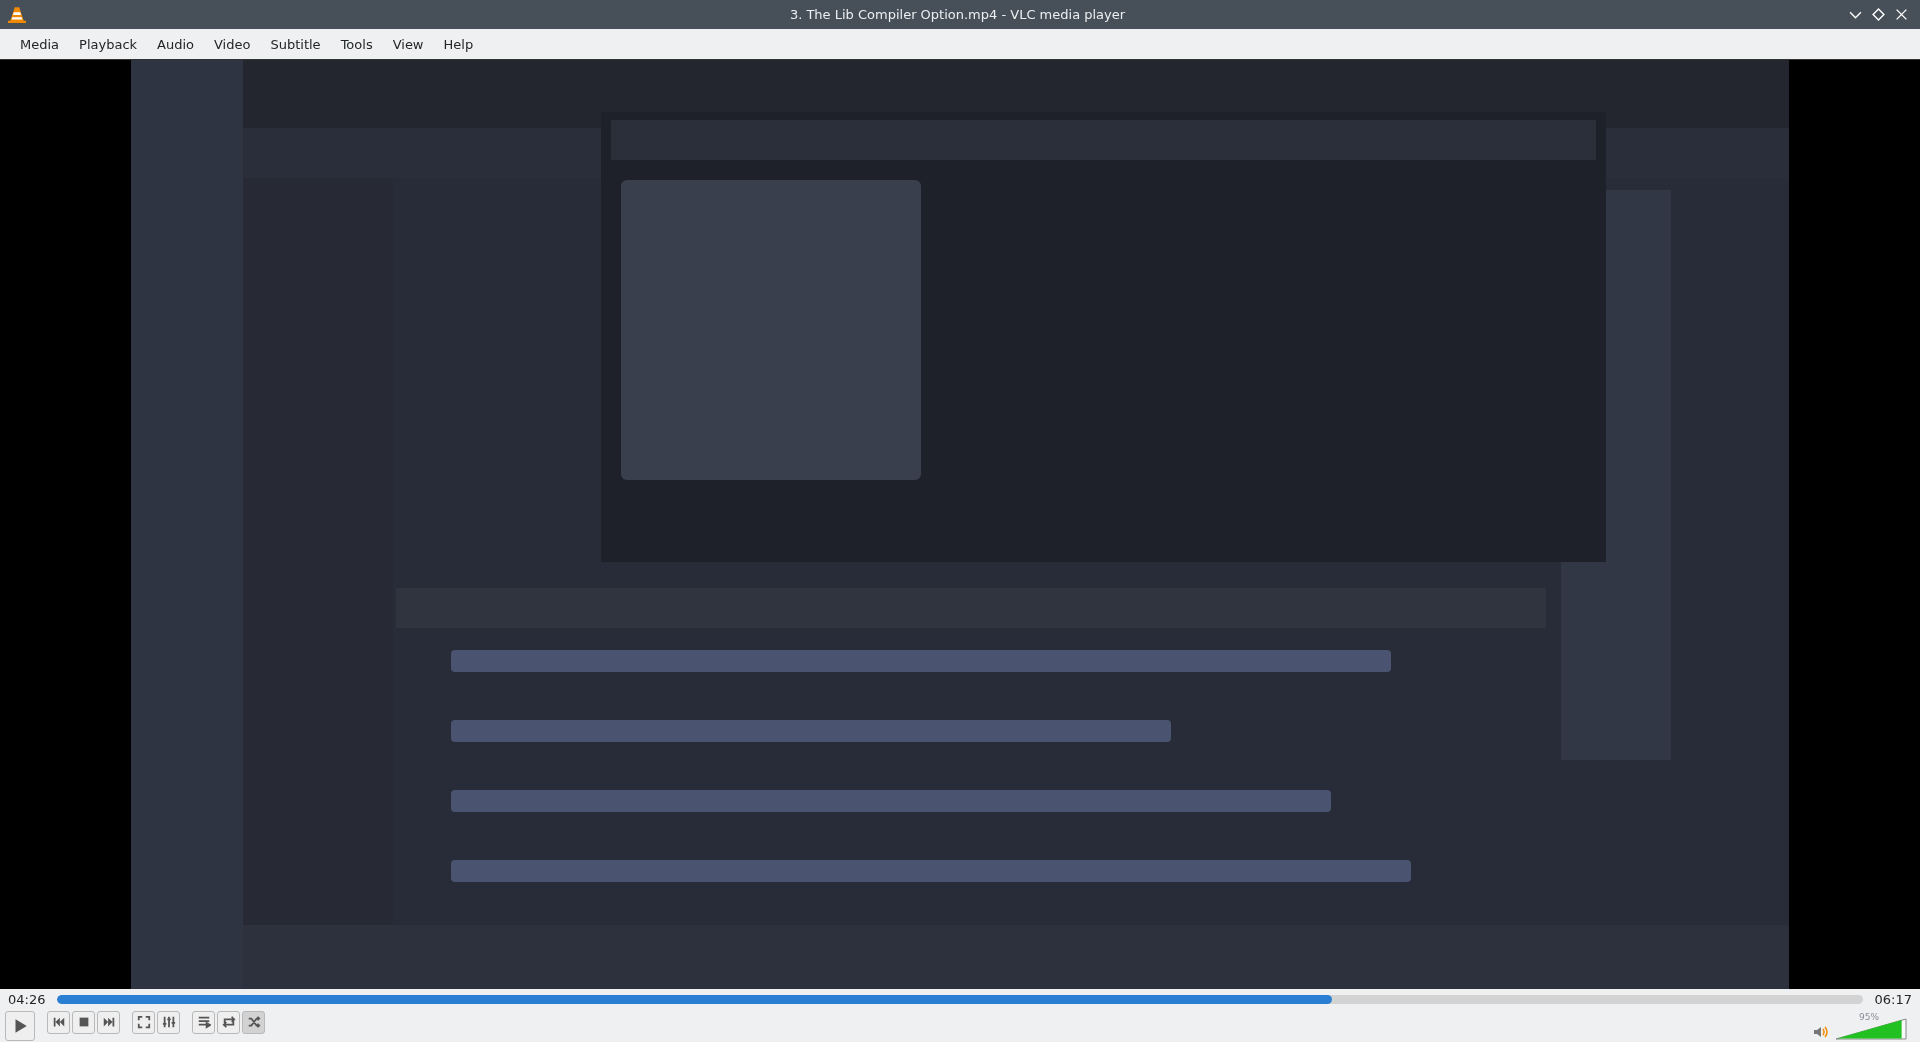 Image resolution: width=1920 pixels, height=1042 pixels. What do you see at coordinates (232, 44) in the screenshot?
I see `menu-item: Video` at bounding box center [232, 44].